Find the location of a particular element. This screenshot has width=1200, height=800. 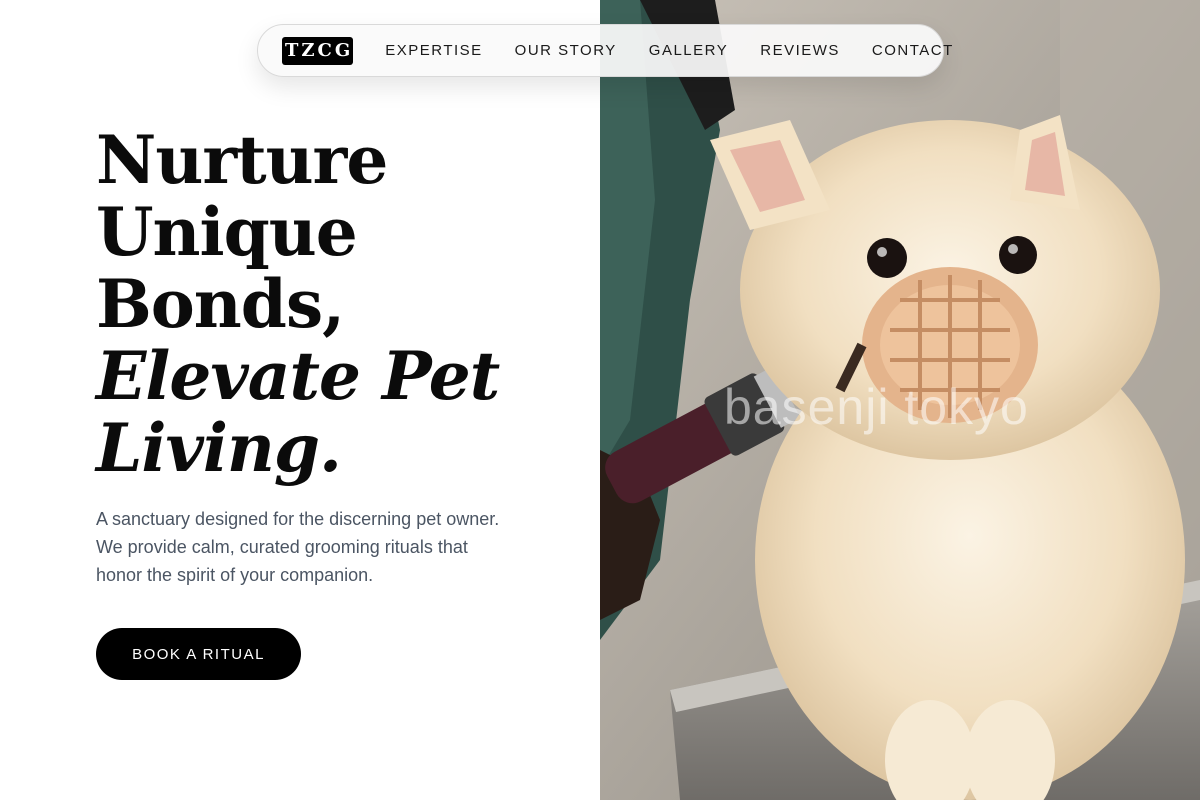

photo-watermark: basenji tokyo is located at coordinates (876, 407).